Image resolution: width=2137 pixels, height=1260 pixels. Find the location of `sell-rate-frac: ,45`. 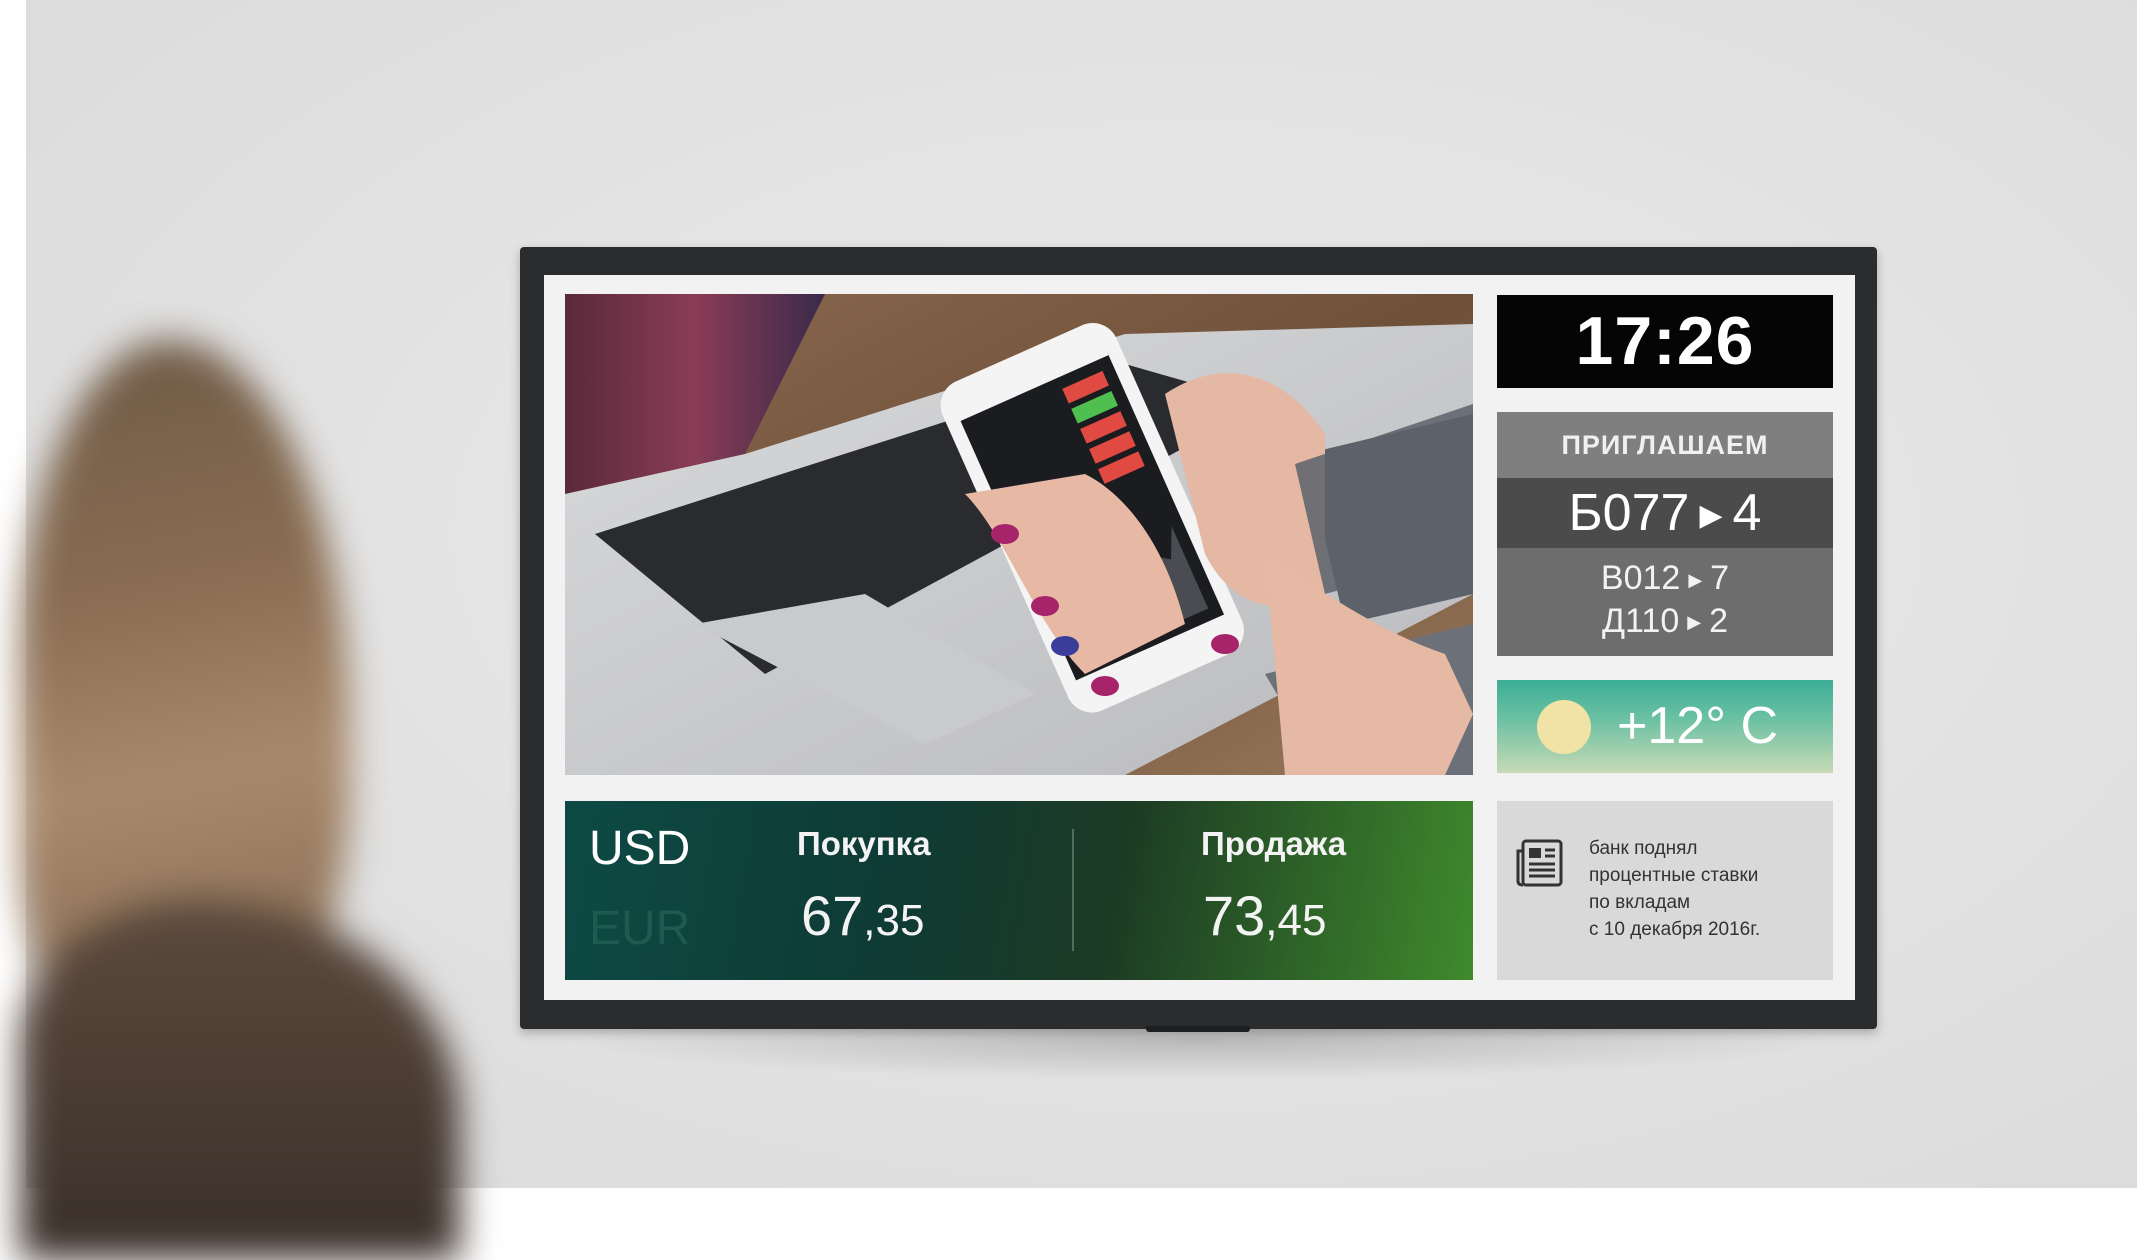

sell-rate-frac: ,45 is located at coordinates (1296, 920).